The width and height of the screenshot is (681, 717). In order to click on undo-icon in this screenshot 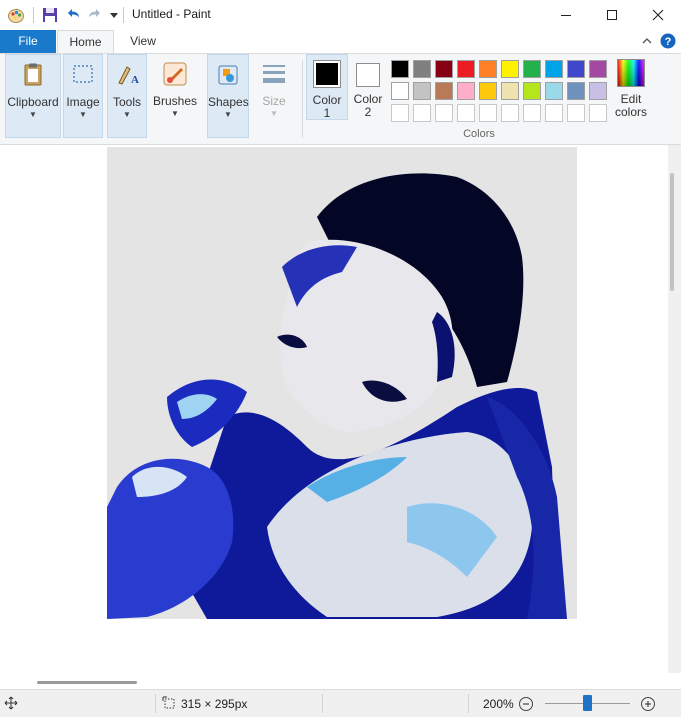, I will do `click(73, 15)`.